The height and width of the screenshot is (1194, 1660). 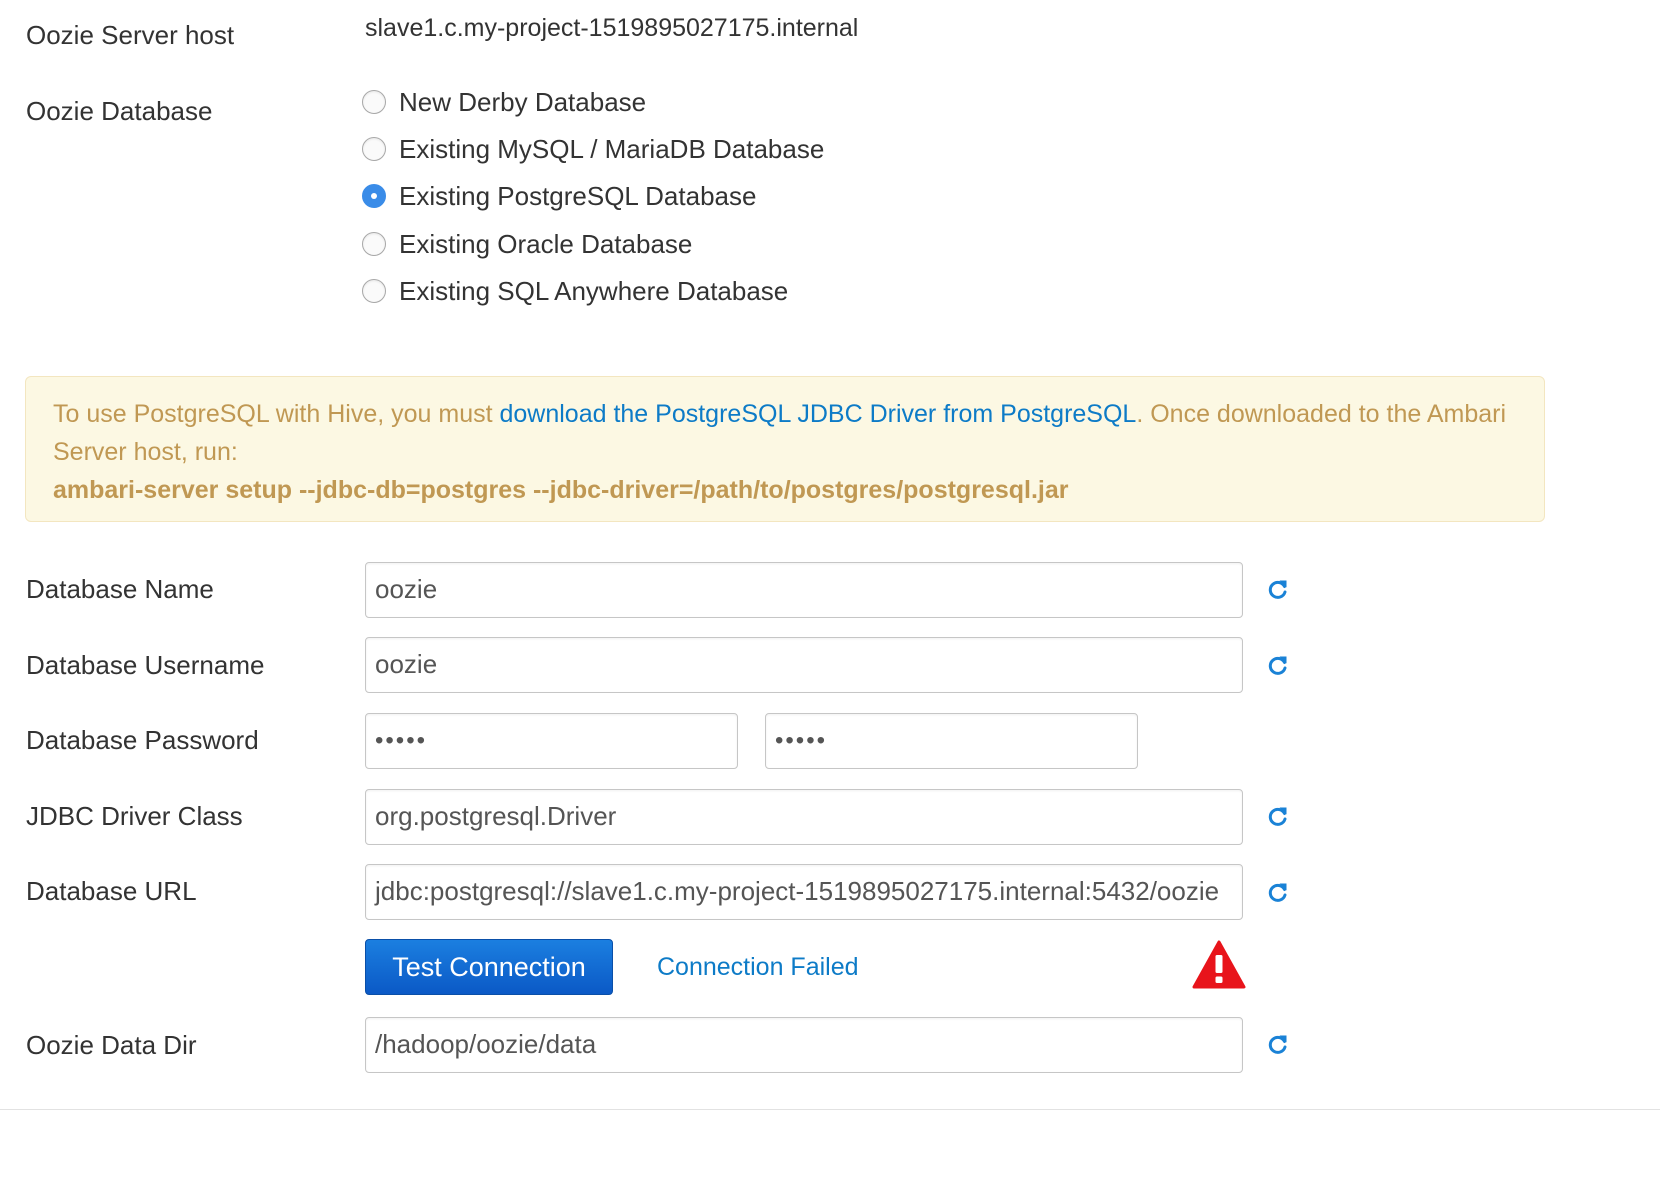 What do you see at coordinates (374, 196) in the screenshot?
I see `radio-button-selected` at bounding box center [374, 196].